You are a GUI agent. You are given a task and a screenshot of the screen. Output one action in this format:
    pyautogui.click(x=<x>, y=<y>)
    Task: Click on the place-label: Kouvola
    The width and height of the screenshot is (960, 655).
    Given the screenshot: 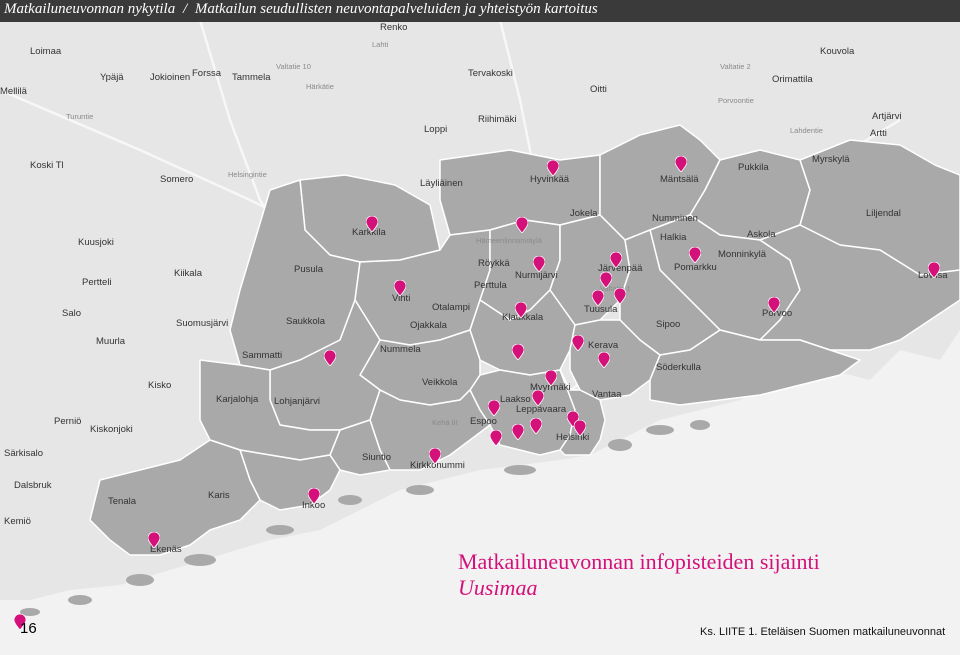 What is the action you would take?
    pyautogui.click(x=837, y=51)
    